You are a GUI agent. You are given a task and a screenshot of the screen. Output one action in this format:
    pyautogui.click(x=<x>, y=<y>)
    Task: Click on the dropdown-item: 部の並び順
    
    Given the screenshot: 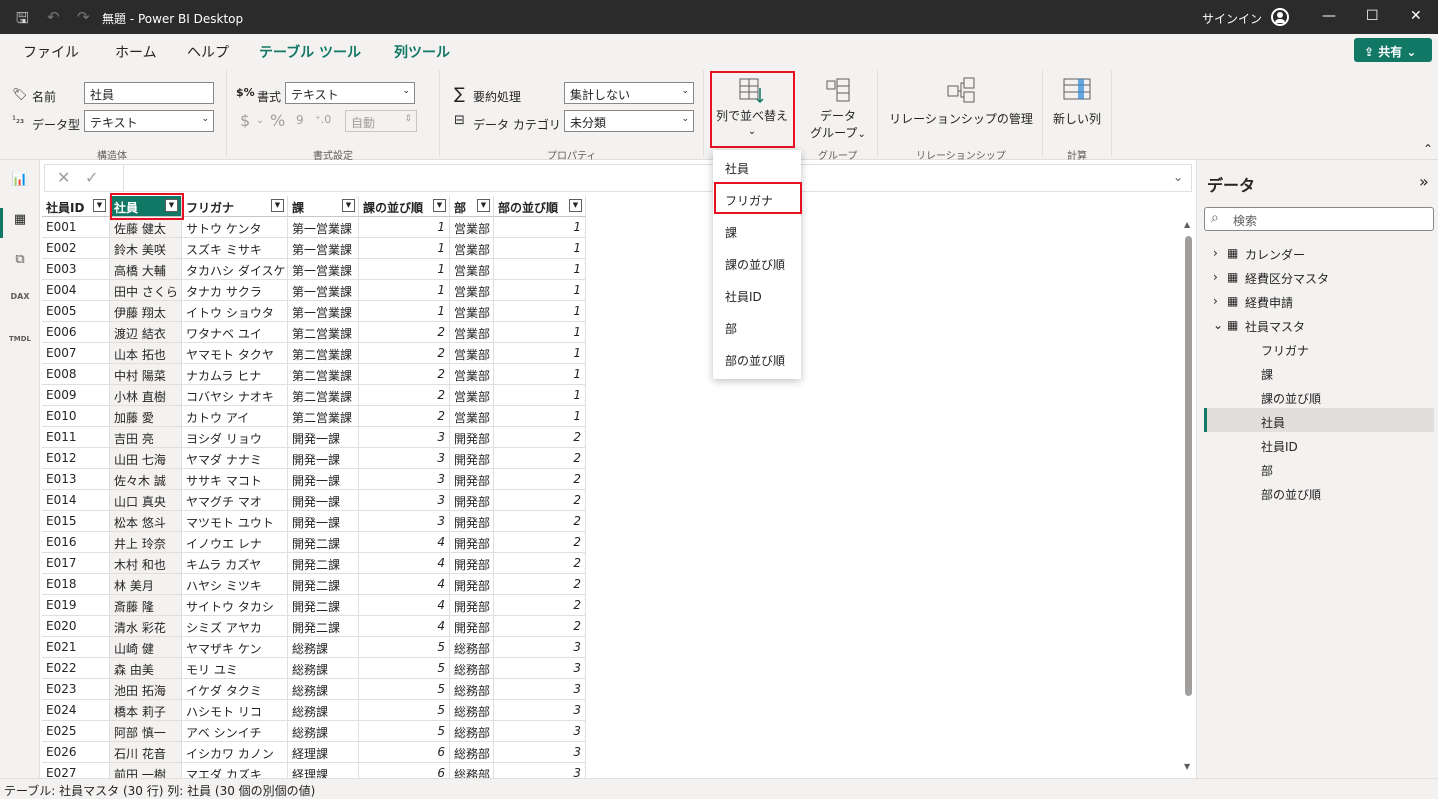 What is the action you would take?
    pyautogui.click(x=755, y=360)
    